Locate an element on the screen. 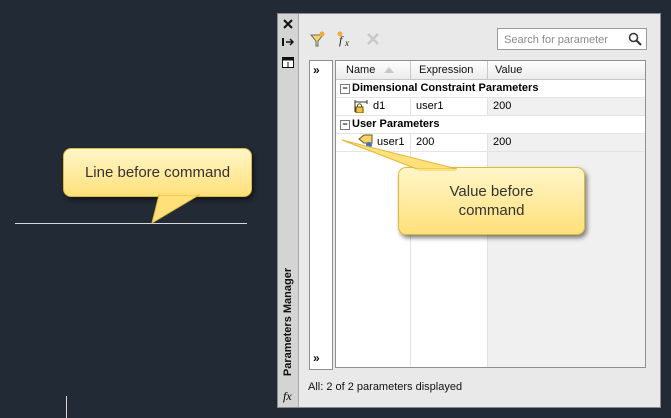 Image resolution: width=671 pixels, height=418 pixels. column-header-value: Value is located at coordinates (566, 70).